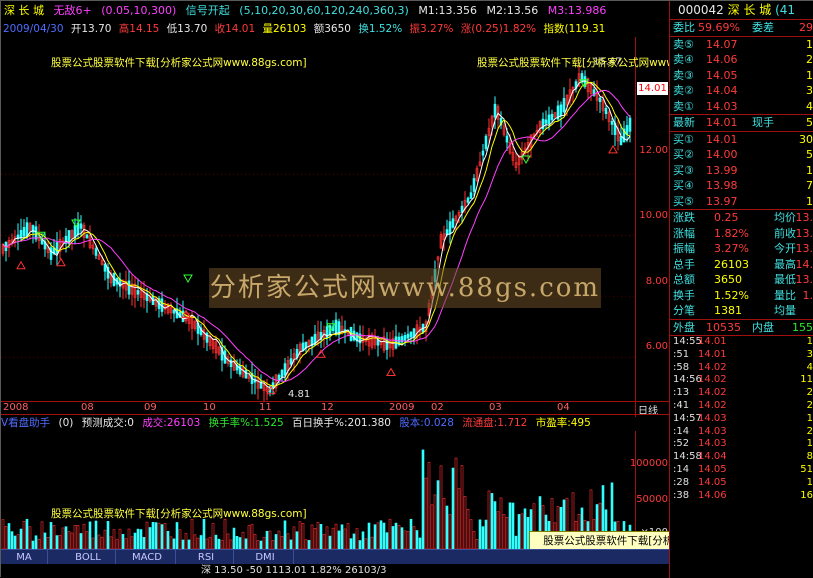  Describe the element at coordinates (24, 557) in the screenshot. I see `tab-ma: MA` at that location.